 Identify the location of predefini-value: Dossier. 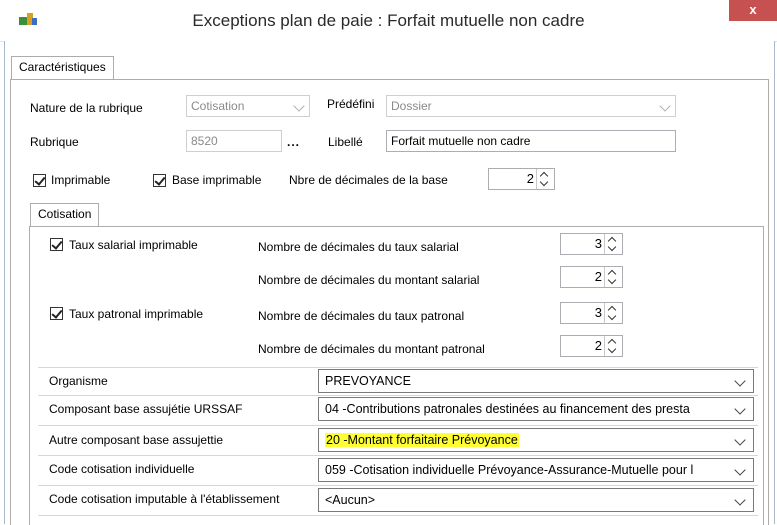
(411, 106).